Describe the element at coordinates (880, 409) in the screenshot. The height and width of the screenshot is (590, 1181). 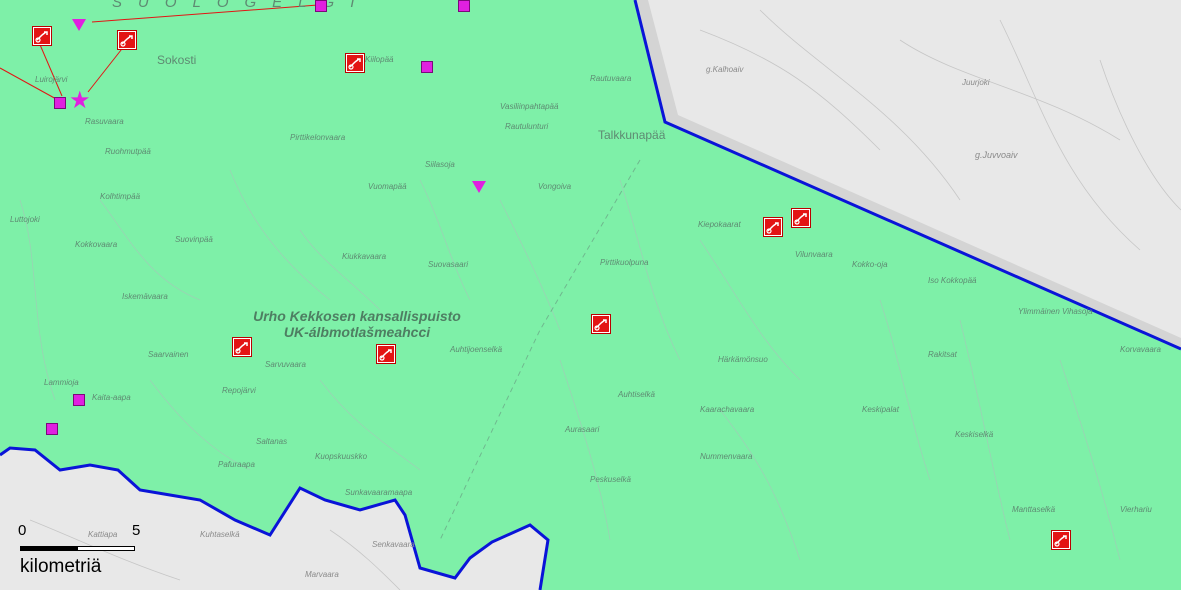
I see `label-keskipalat: Keskipalat` at that location.